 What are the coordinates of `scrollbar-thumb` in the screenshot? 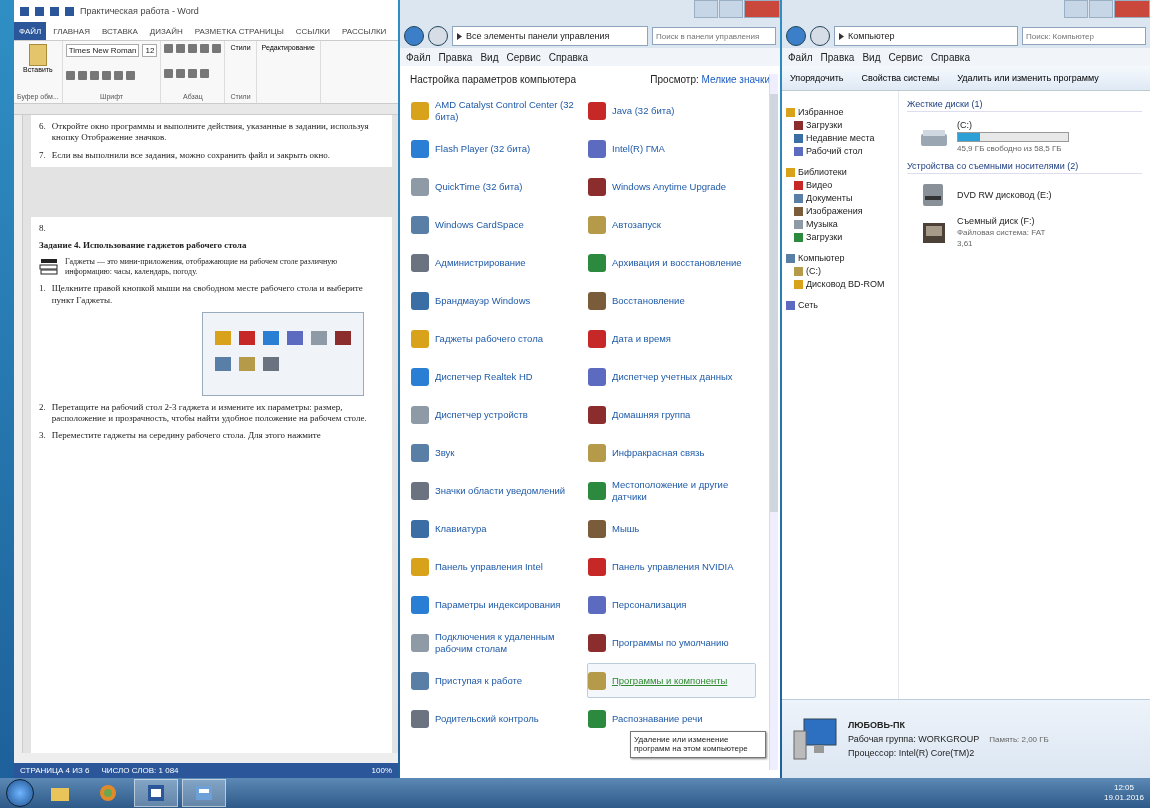 It's located at (774, 303).